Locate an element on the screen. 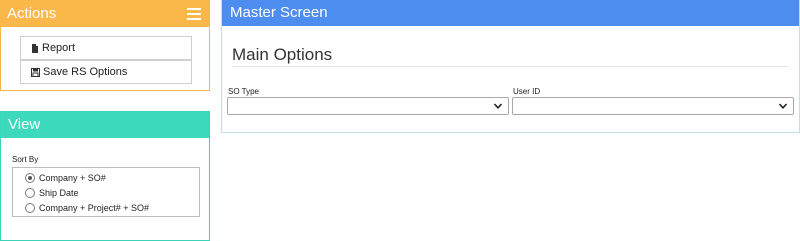 Image resolution: width=800 pixels, height=241 pixels. save-icon is located at coordinates (35, 72).